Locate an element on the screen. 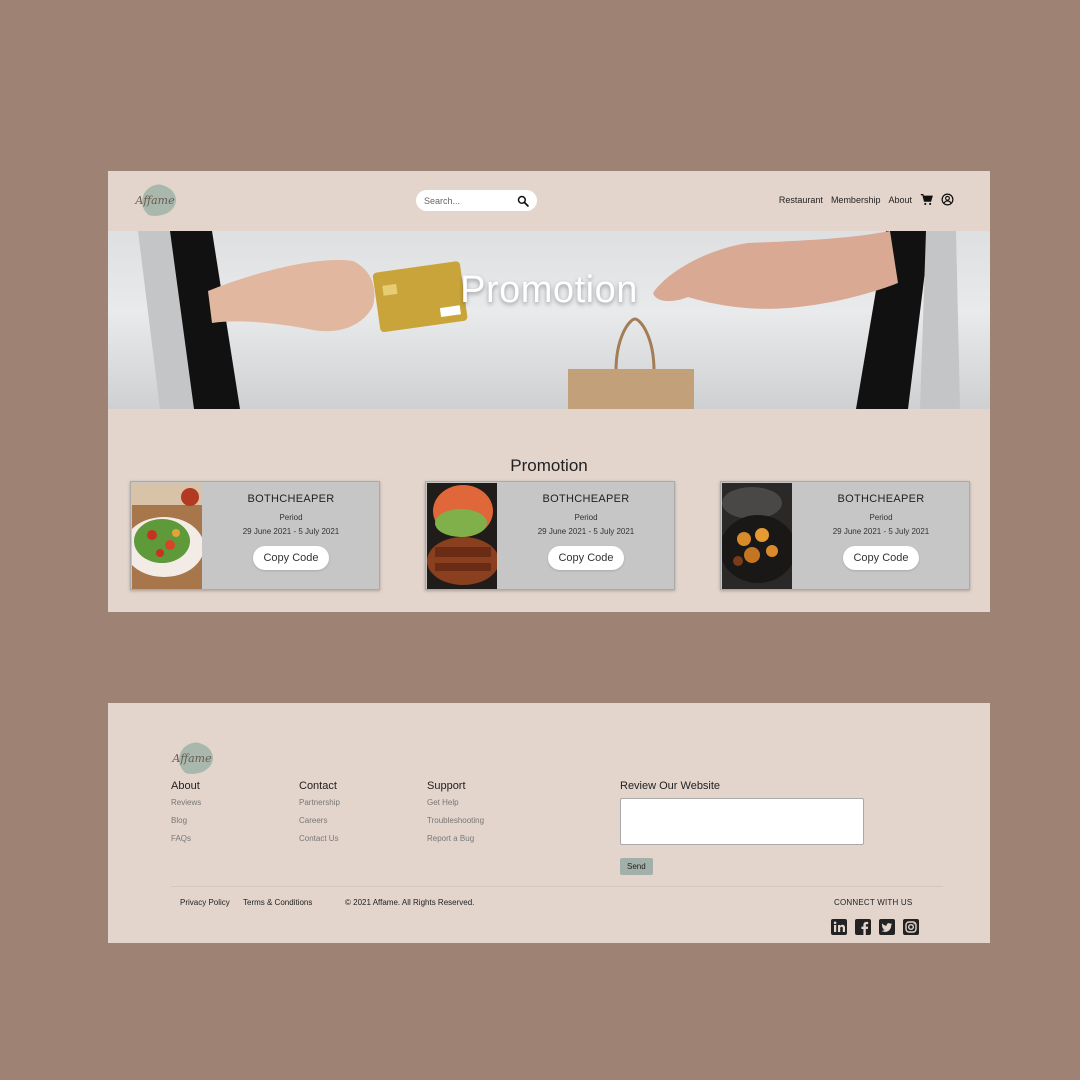  footer-logo: Affame is located at coordinates (192, 758).